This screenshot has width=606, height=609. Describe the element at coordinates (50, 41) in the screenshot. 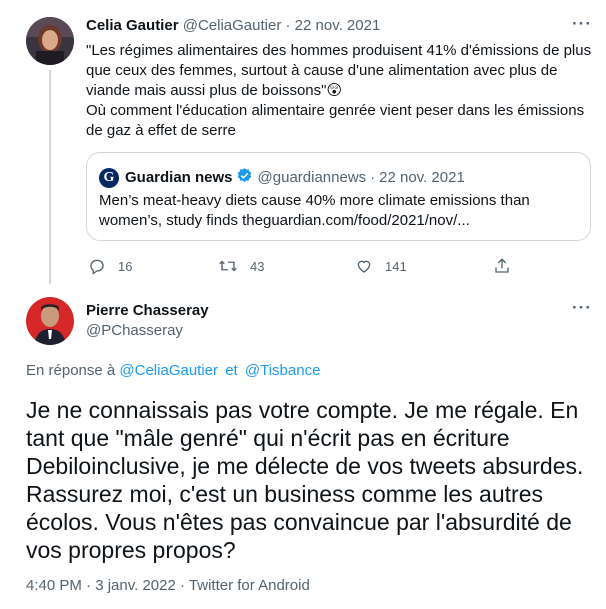

I see `avatar-celia-gautier` at that location.